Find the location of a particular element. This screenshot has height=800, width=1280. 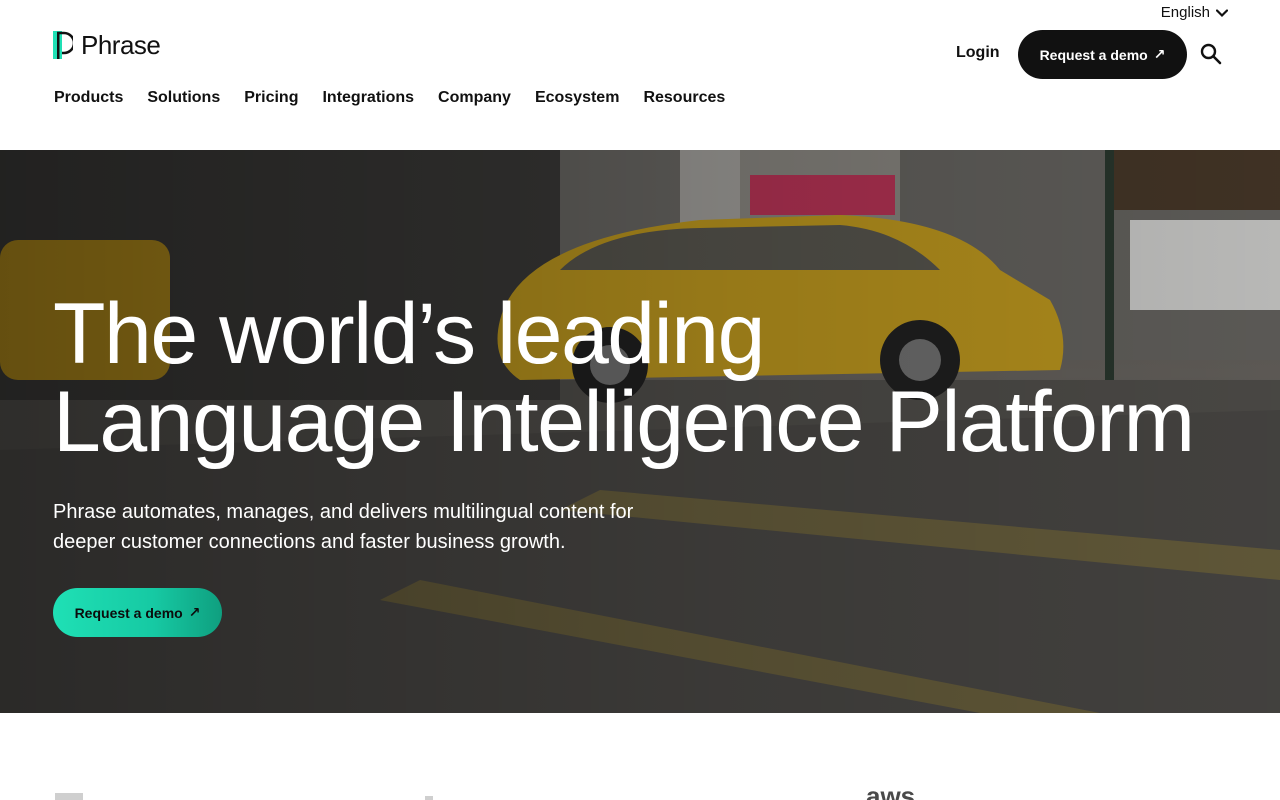

aws-logo: aws is located at coordinates (891, 790).